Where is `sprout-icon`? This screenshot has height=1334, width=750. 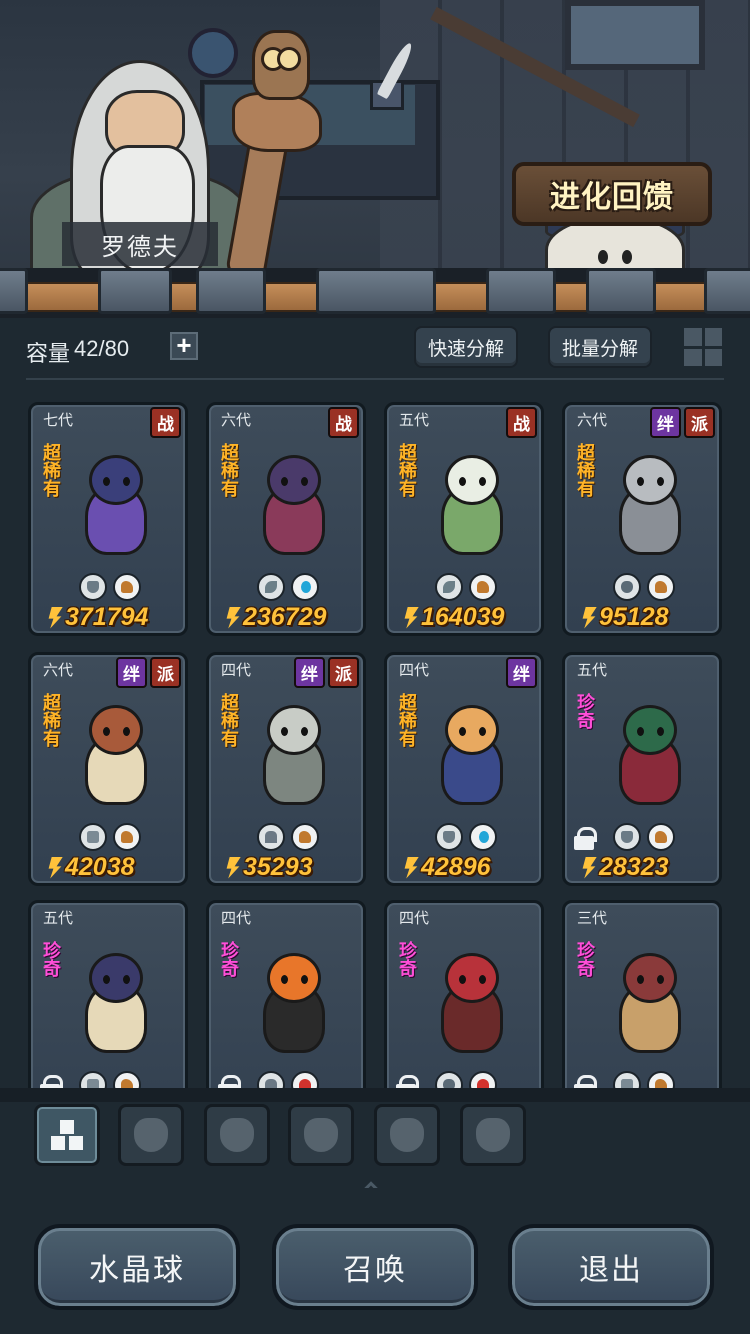
sprout-icon is located at coordinates (321, 1135).